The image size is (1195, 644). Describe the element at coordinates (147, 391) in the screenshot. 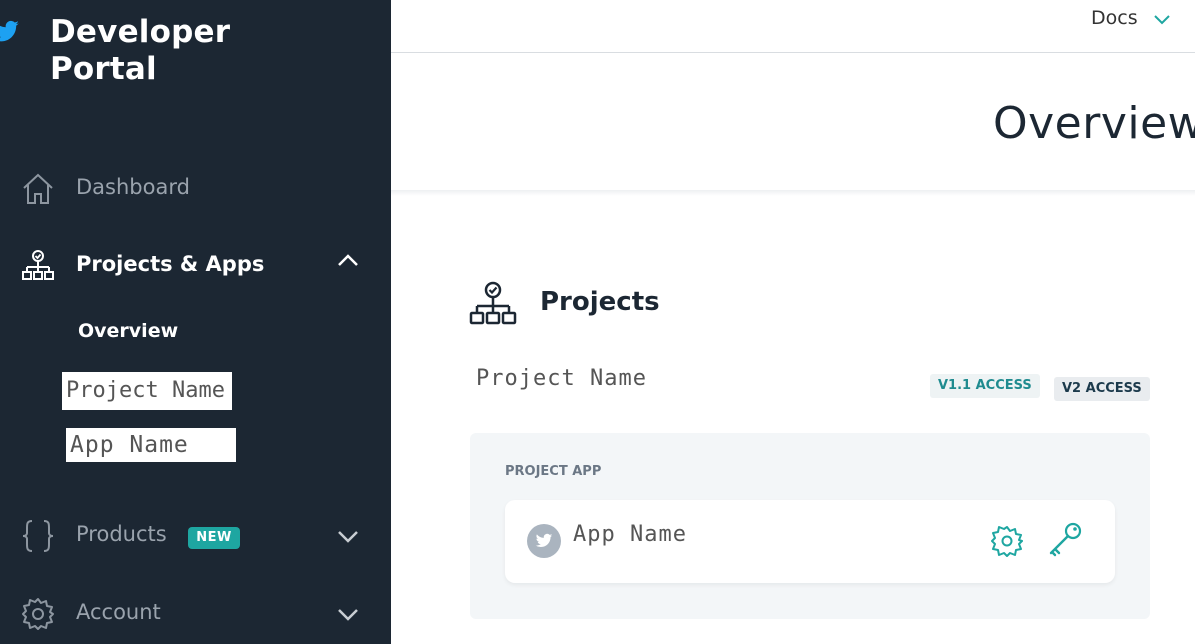

I see `sidebar-subitem-project-name: Project Name` at that location.